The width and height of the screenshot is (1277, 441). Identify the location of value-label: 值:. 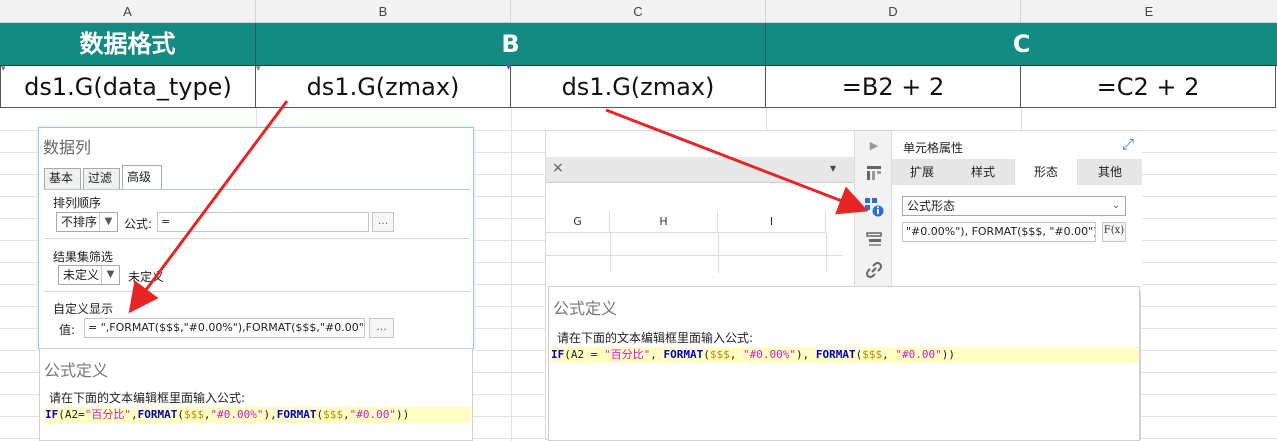
(67, 330).